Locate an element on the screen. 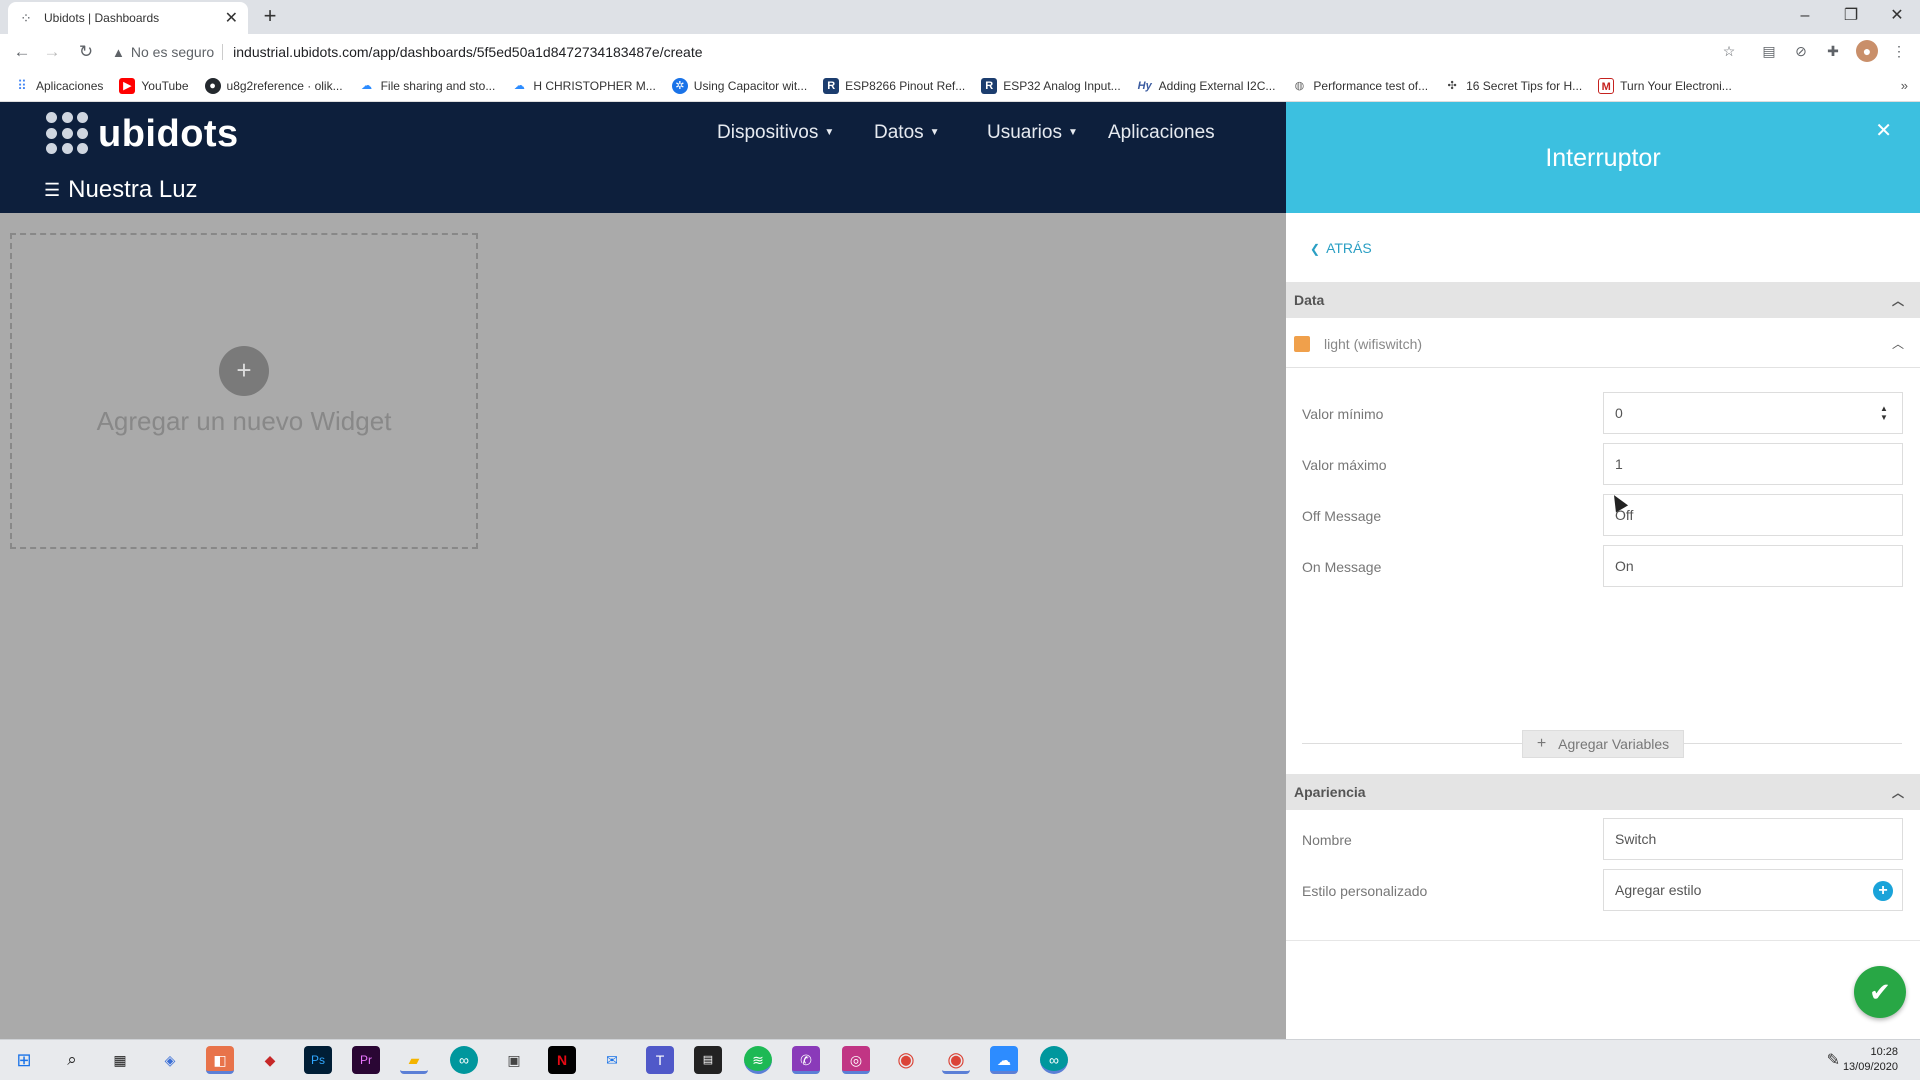  chevron-left-icon: ❮ is located at coordinates (1315, 249).